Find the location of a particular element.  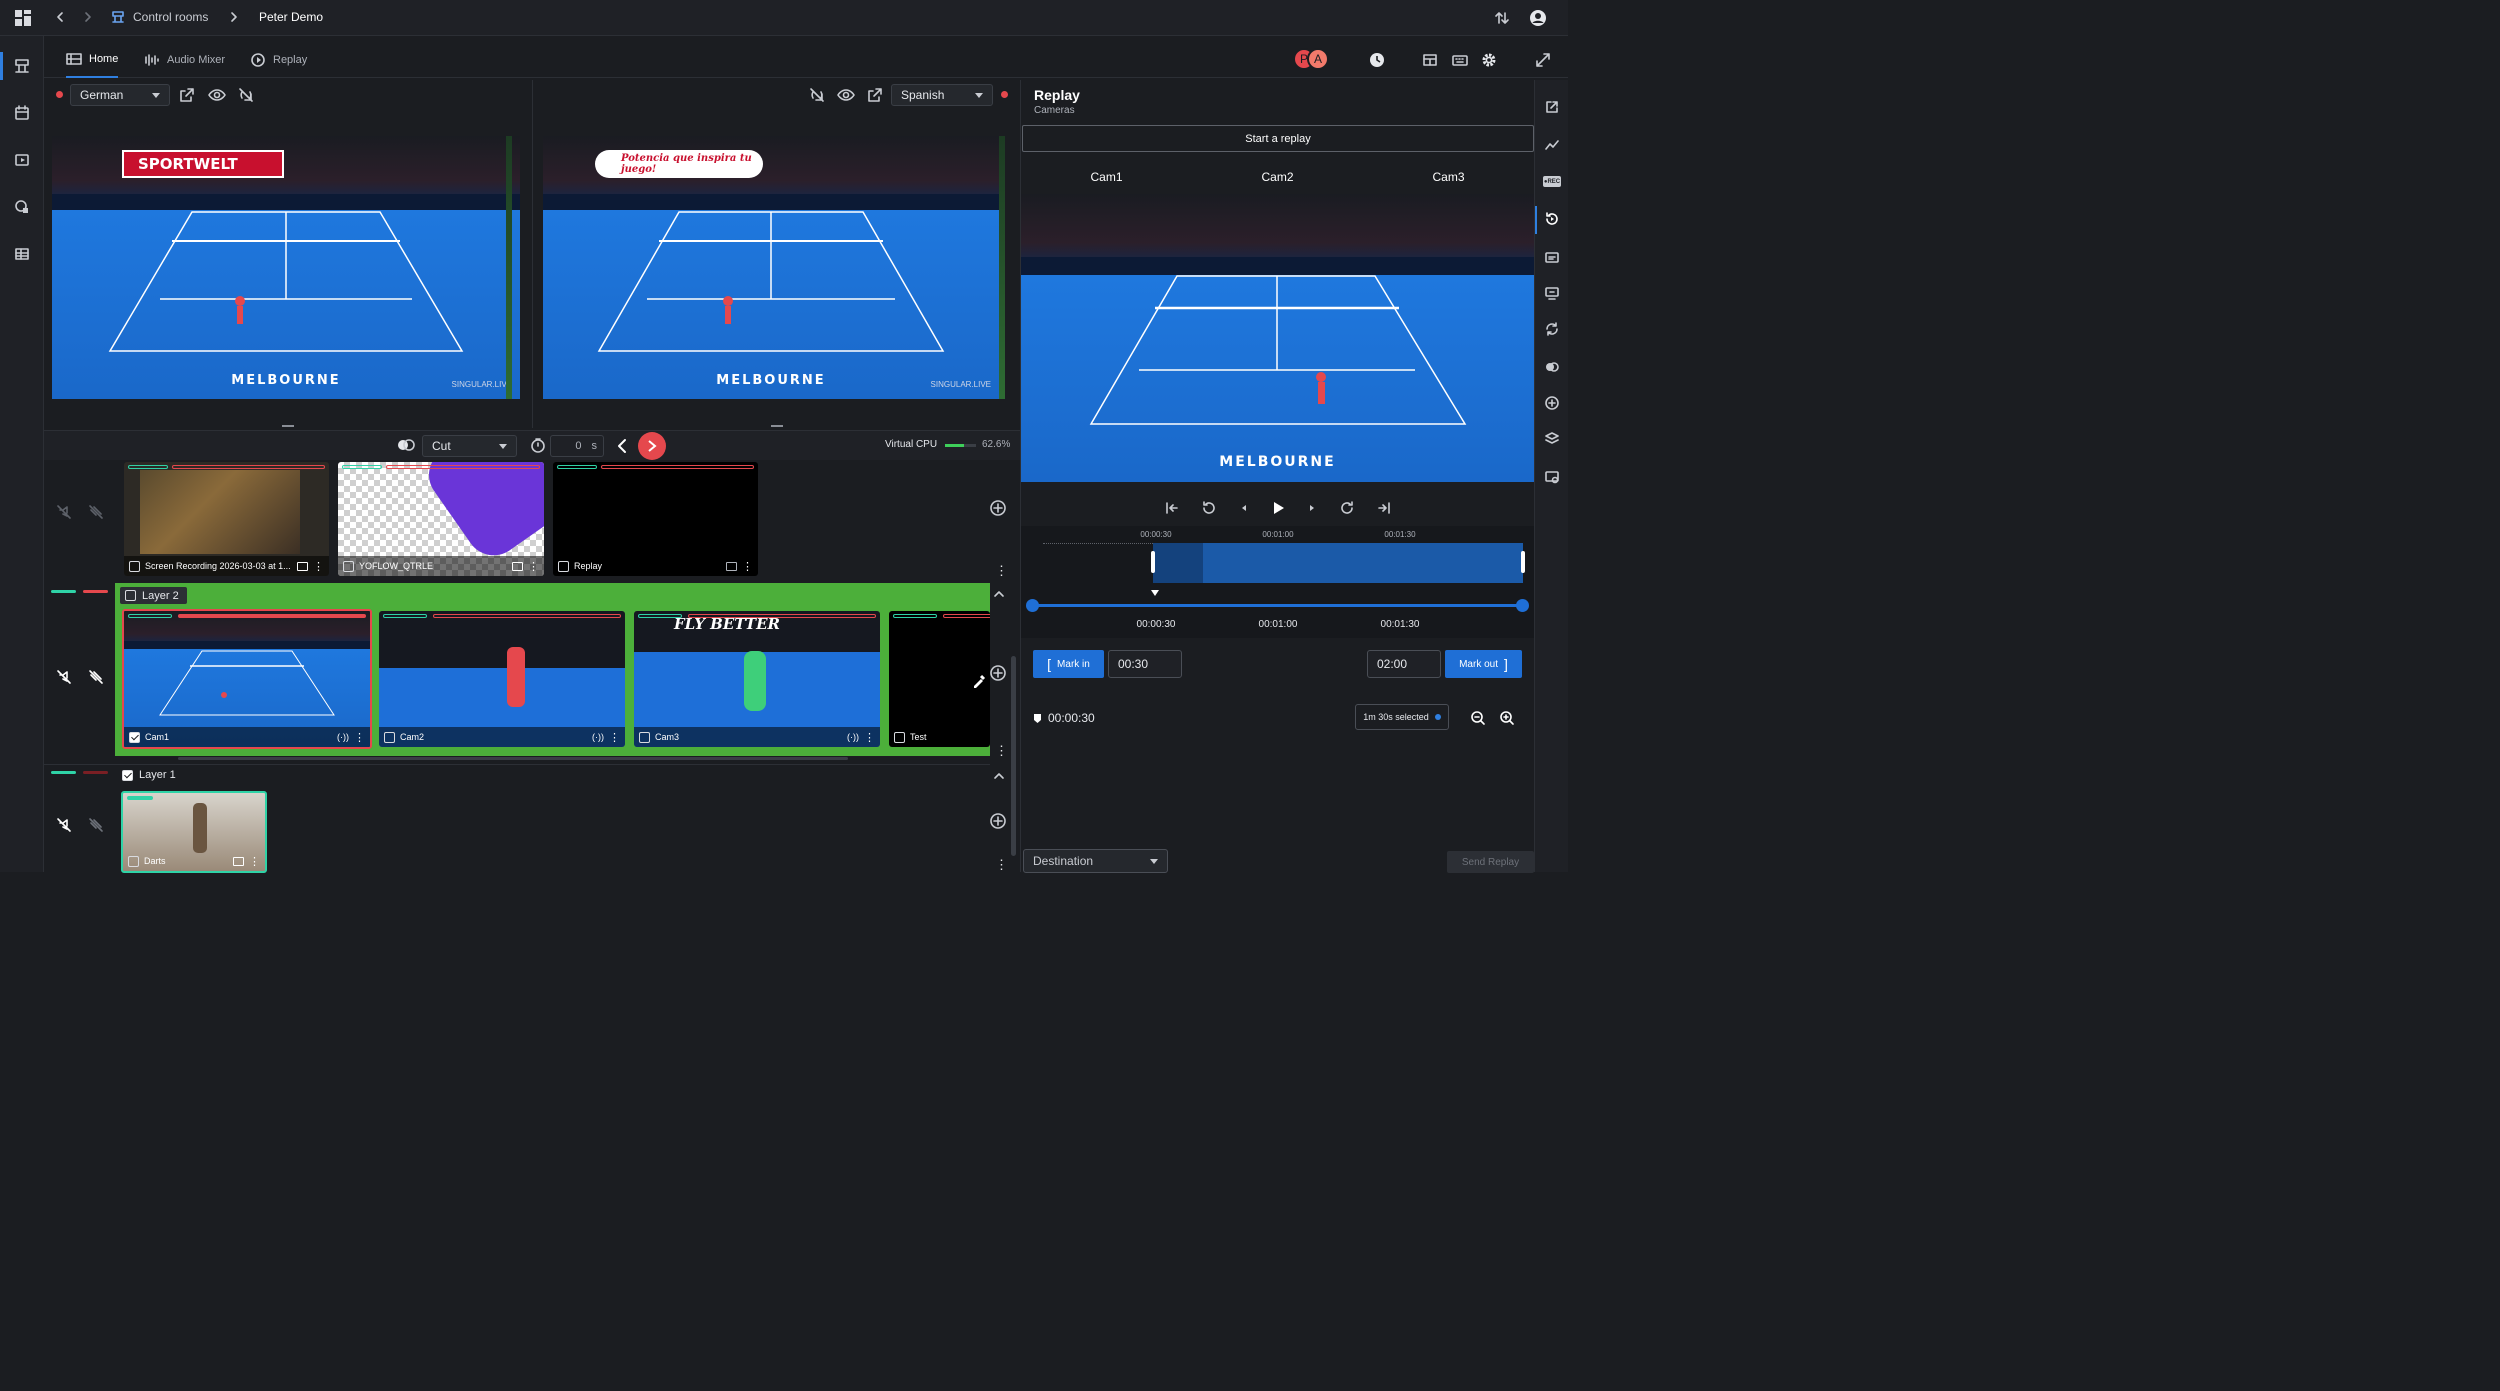

main-scrollbar is located at coordinates (1013, 756).